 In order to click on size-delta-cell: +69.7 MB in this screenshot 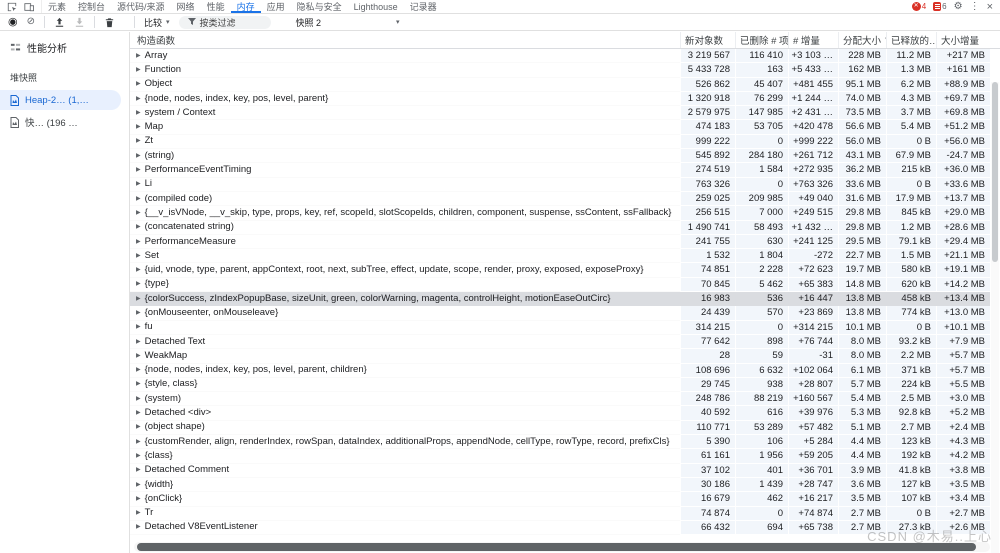, I will do `click(963, 99)`.